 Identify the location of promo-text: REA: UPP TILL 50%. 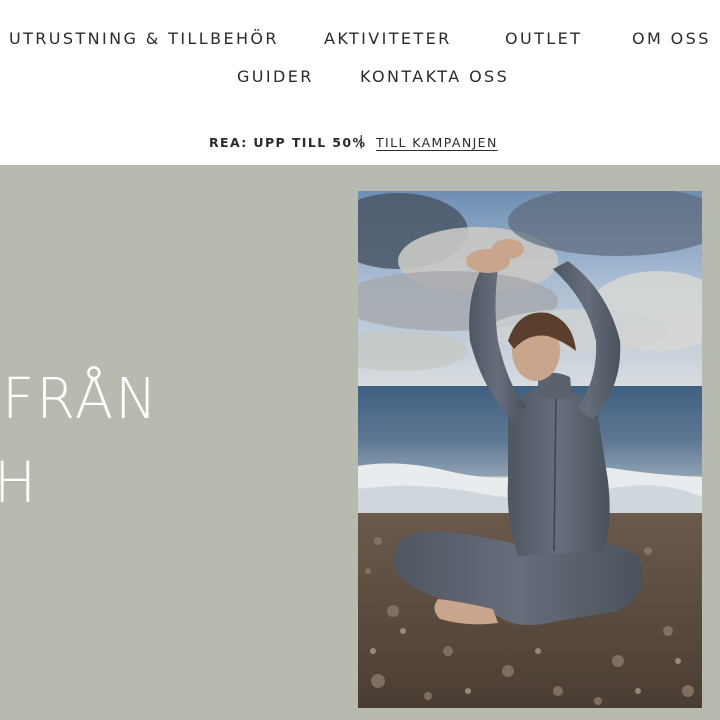
(288, 142).